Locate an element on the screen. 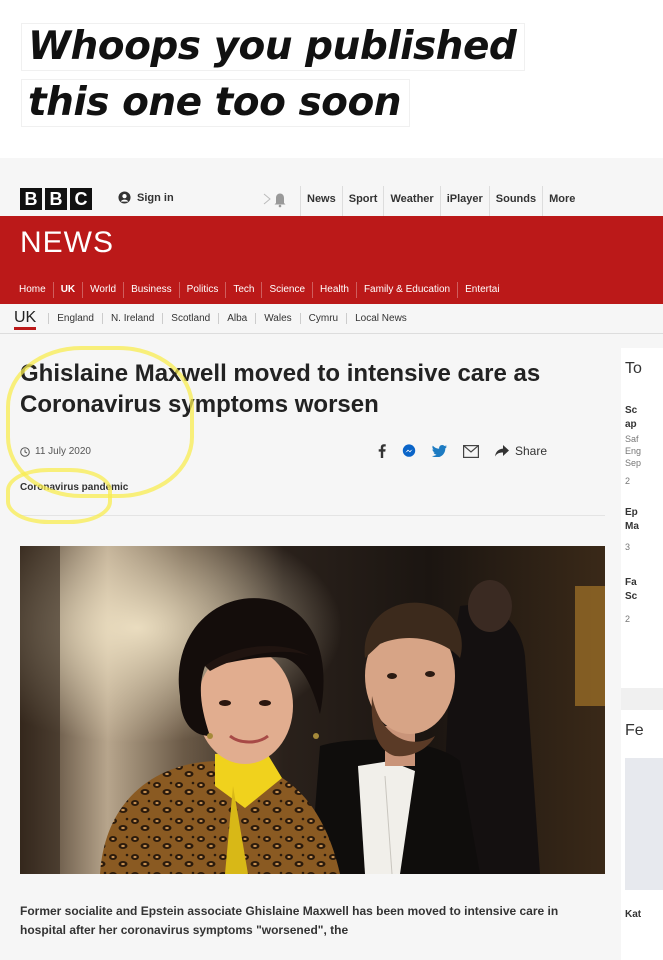  top-stories-heading: To is located at coordinates (633, 368).